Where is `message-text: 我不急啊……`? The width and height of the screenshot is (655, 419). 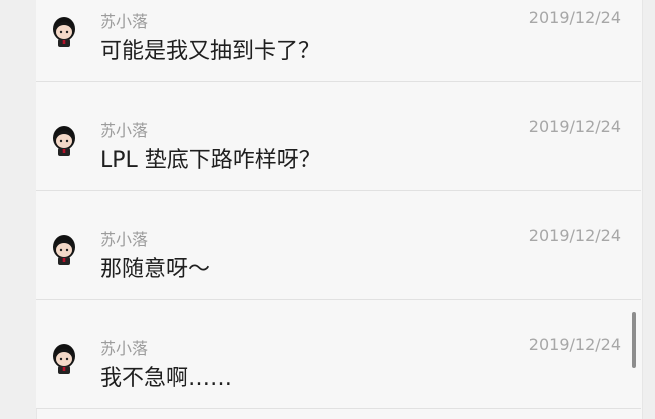
message-text: 我不急啊…… is located at coordinates (166, 378).